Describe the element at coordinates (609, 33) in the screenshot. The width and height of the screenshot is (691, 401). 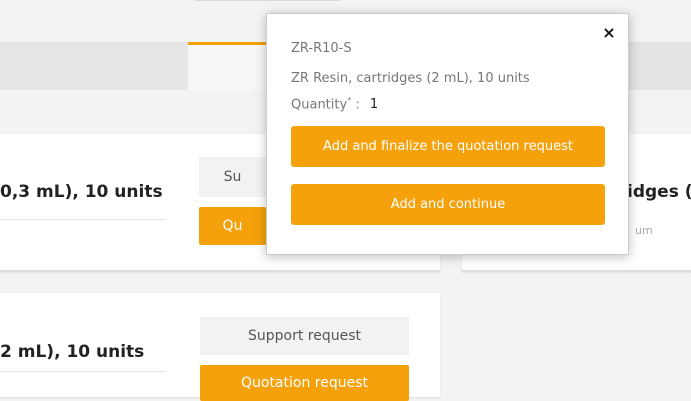
I see `close-icon: ×` at that location.